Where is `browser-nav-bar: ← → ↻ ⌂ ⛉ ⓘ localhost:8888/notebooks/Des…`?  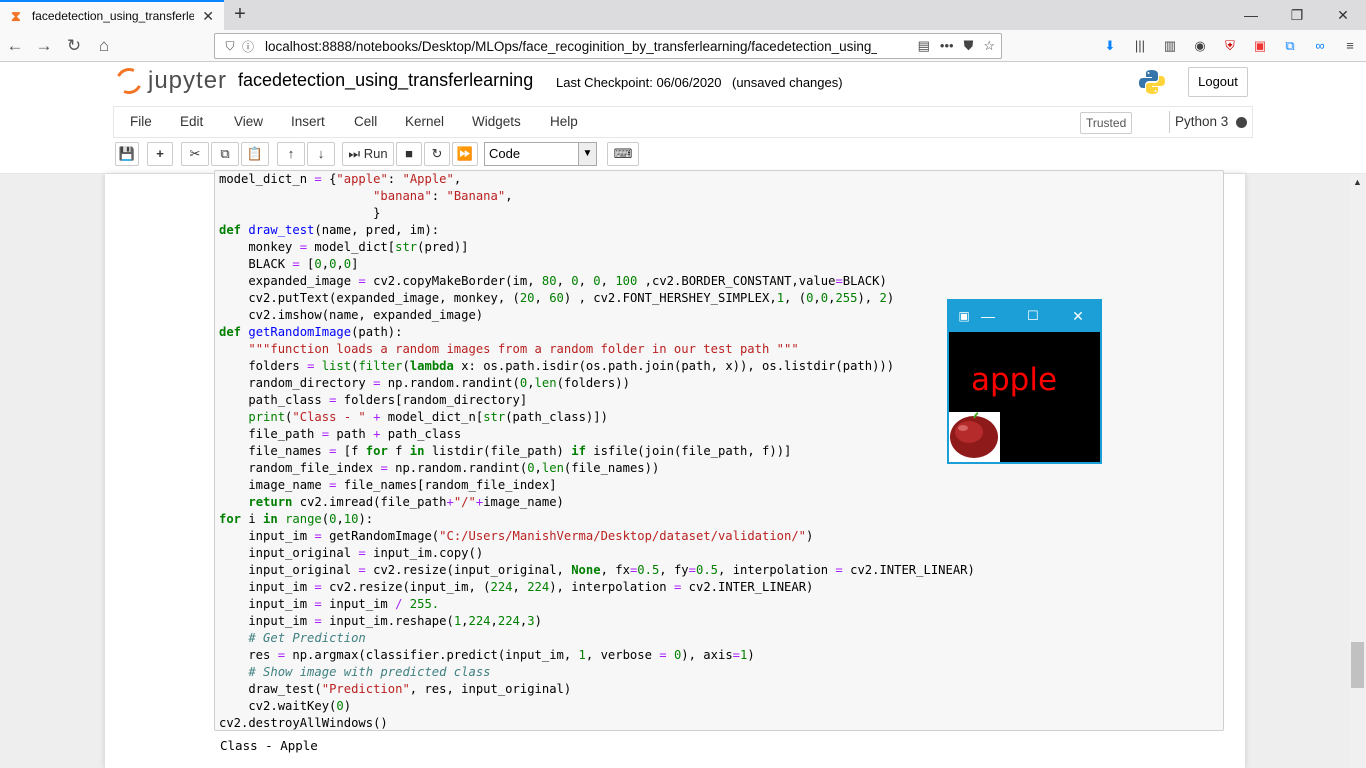
browser-nav-bar: ← → ↻ ⌂ ⛉ ⓘ localhost:8888/notebooks/Des… is located at coordinates (683, 46).